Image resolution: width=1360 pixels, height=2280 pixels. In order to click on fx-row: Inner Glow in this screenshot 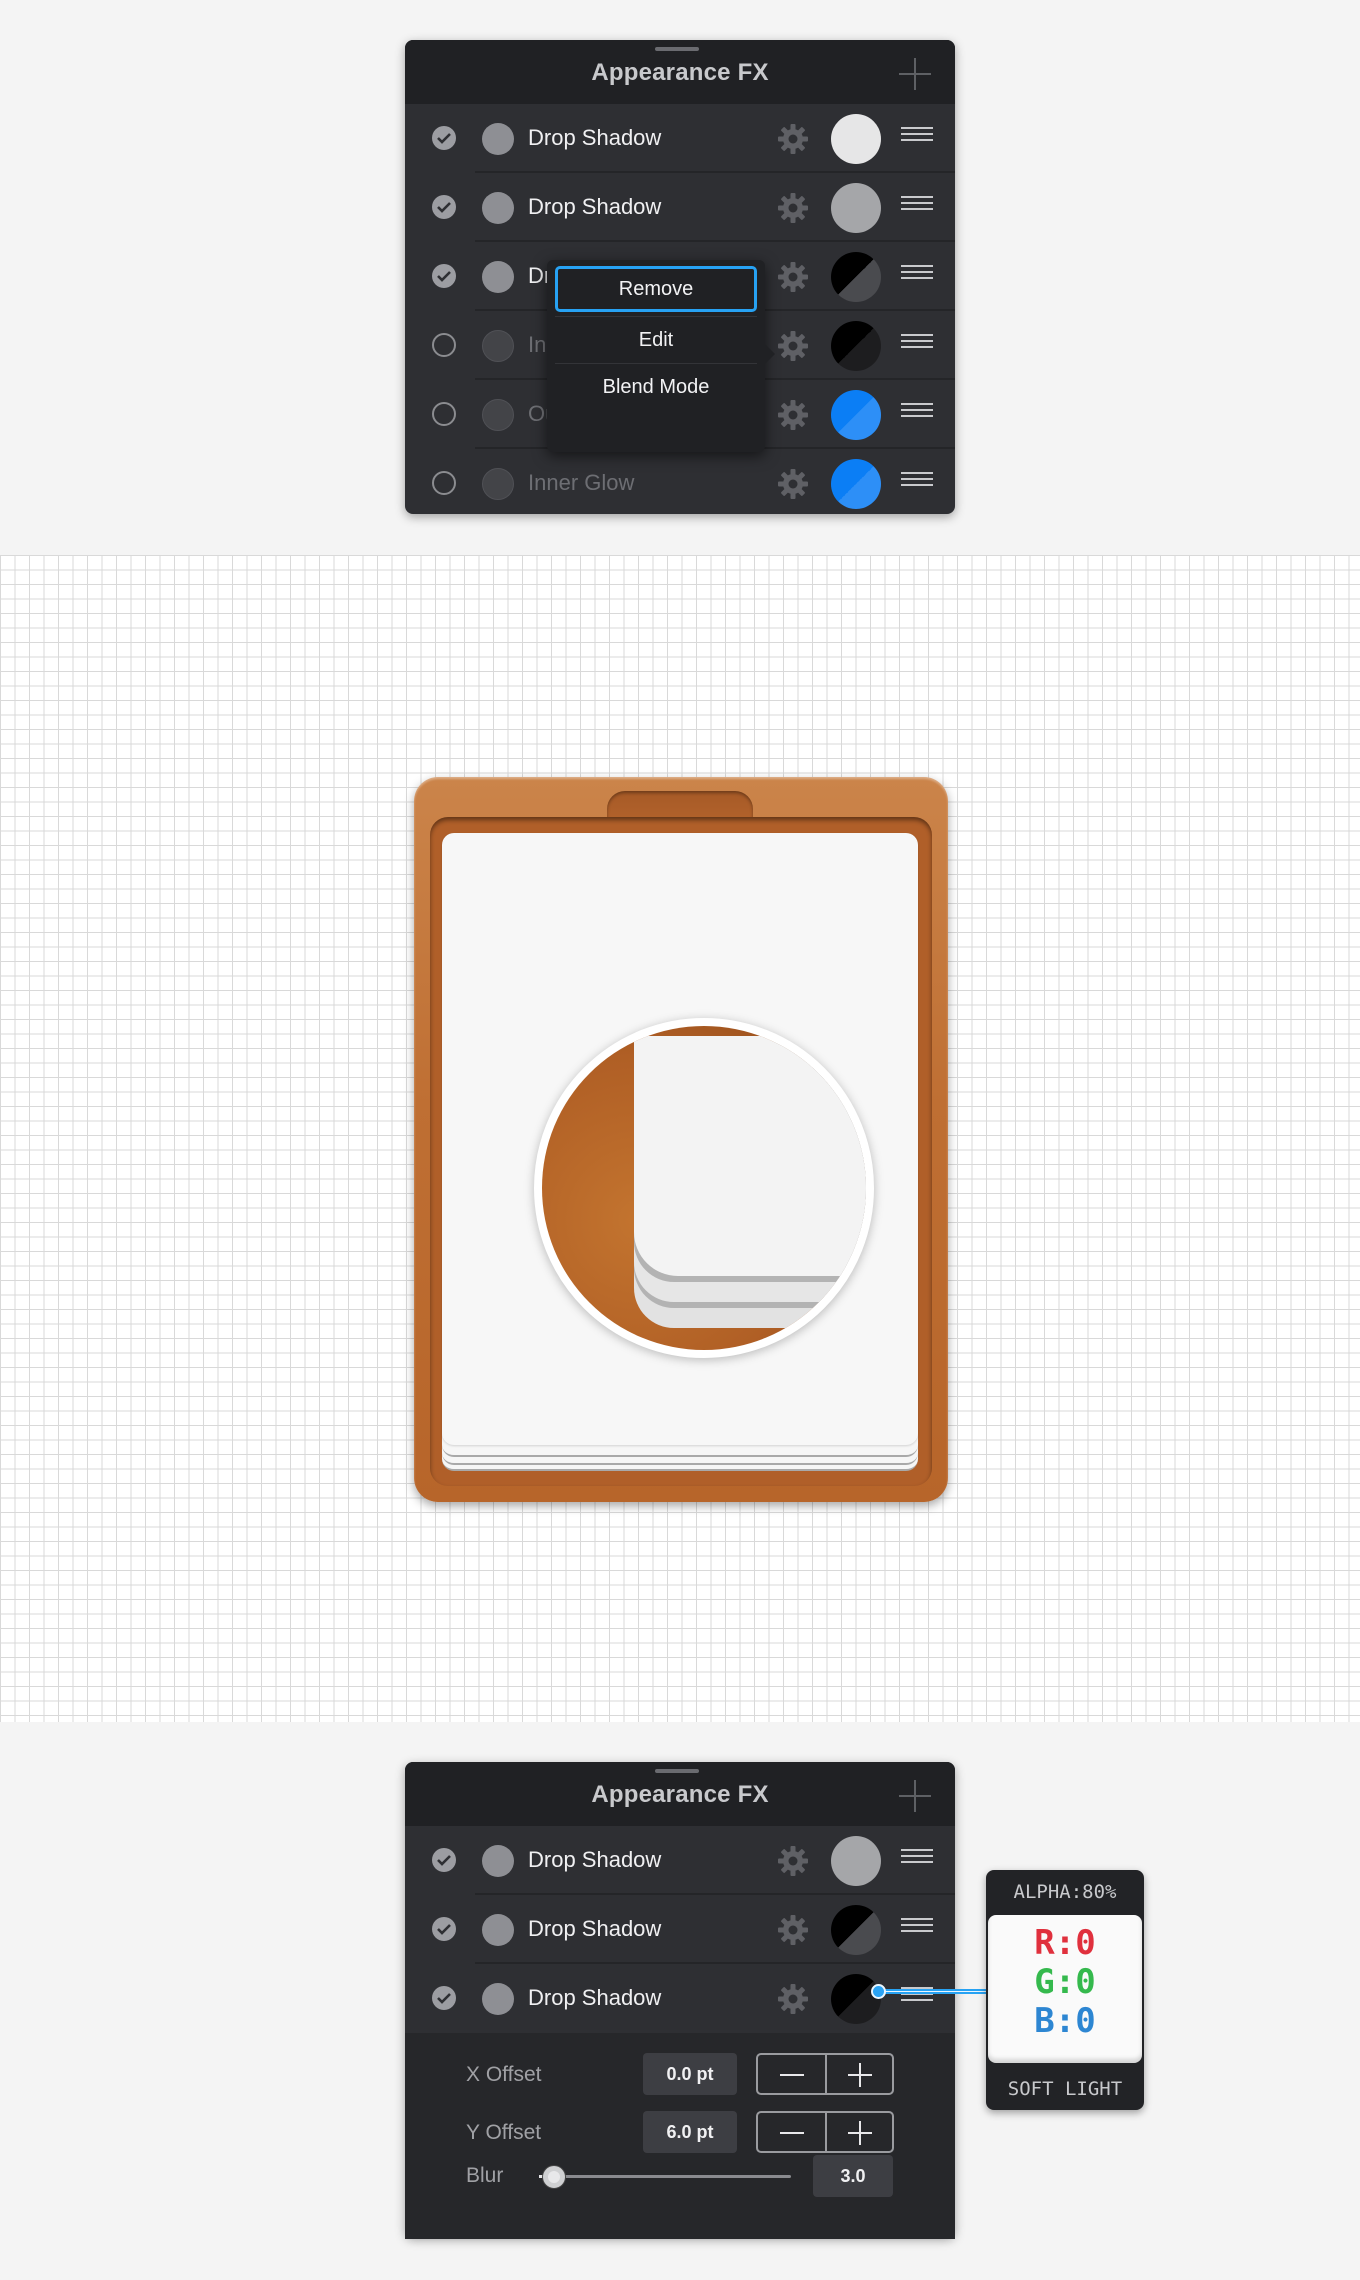, I will do `click(680, 483)`.